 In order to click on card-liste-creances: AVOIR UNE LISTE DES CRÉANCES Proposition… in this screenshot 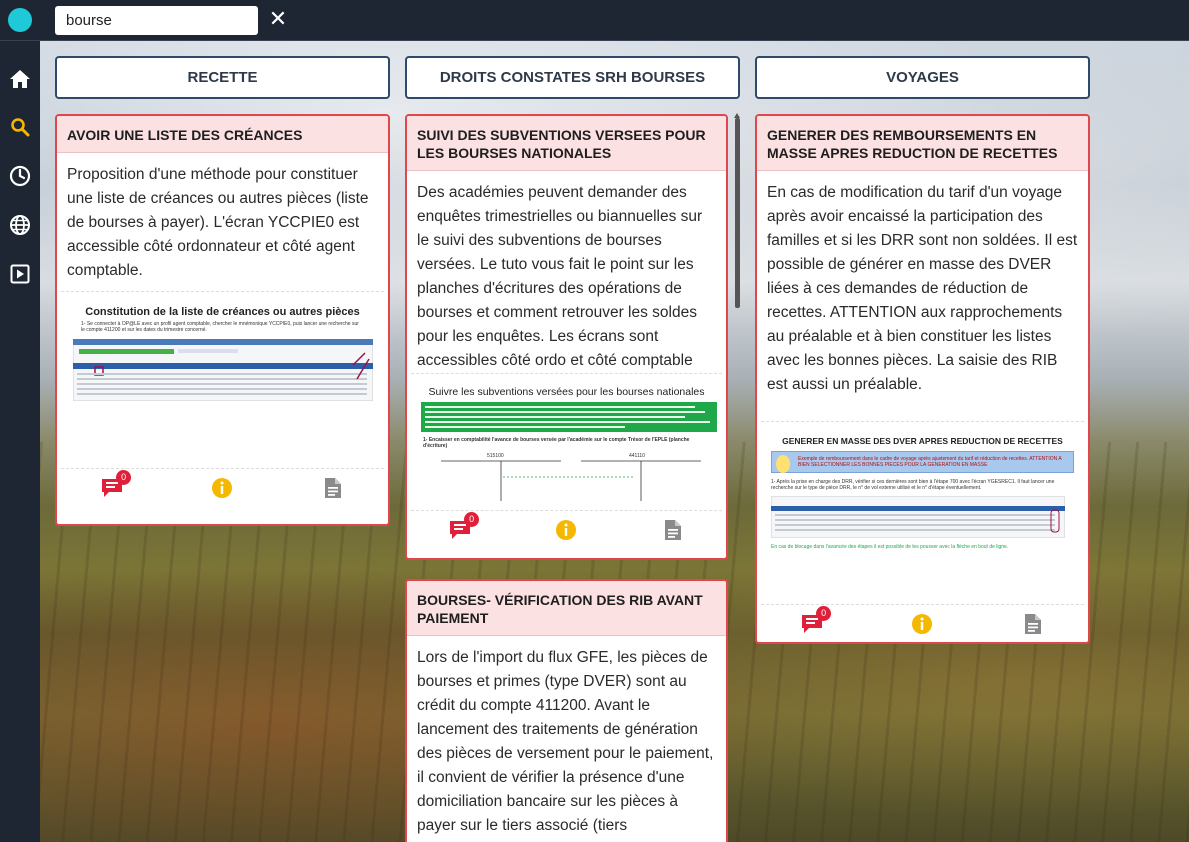, I will do `click(222, 320)`.